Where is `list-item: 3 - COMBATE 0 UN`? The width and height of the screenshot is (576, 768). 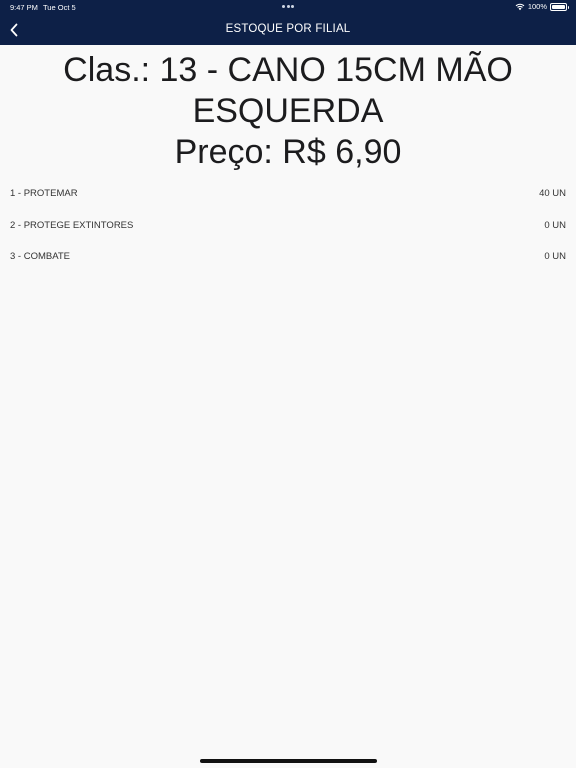
list-item: 3 - COMBATE 0 UN is located at coordinates (288, 257).